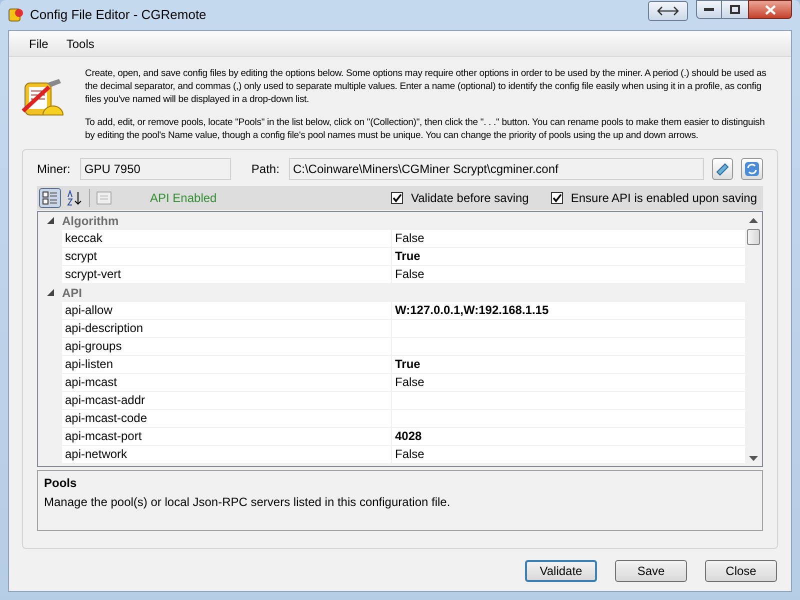 Image resolution: width=800 pixels, height=600 pixels. I want to click on double-arrow-icon, so click(668, 11).